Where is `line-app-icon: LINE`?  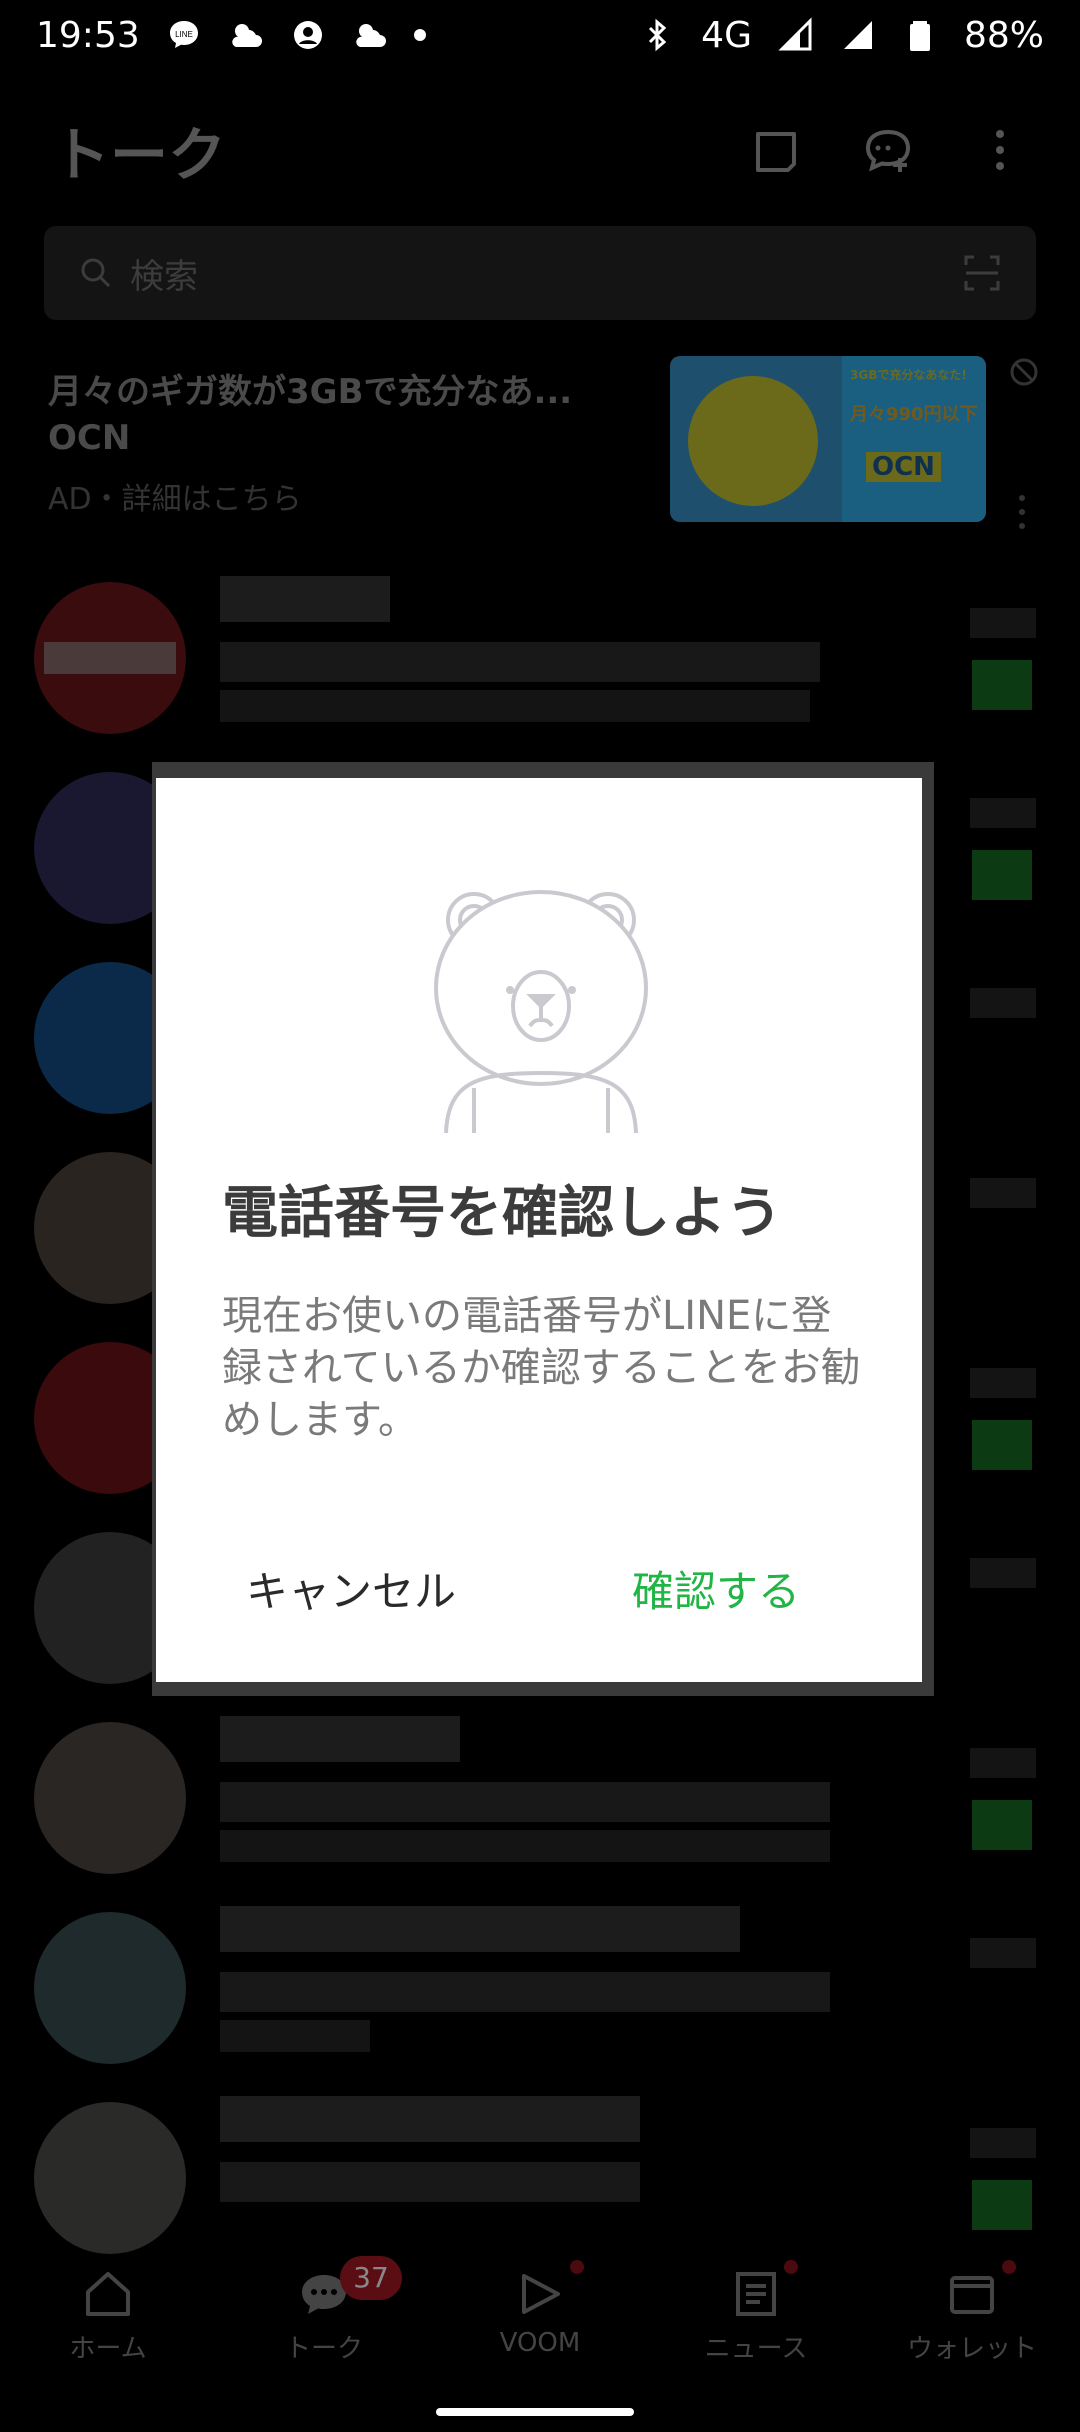
line-app-icon: LINE is located at coordinates (183, 34).